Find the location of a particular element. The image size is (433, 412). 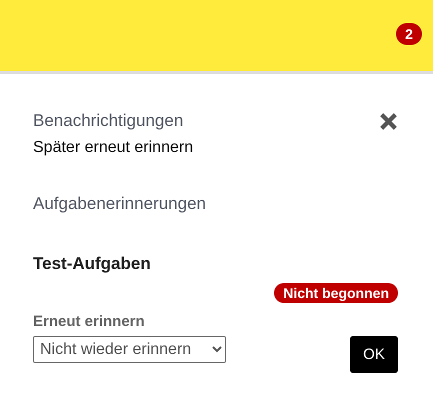

remind-dropdown: Nicht wieder erinnern is located at coordinates (129, 349).